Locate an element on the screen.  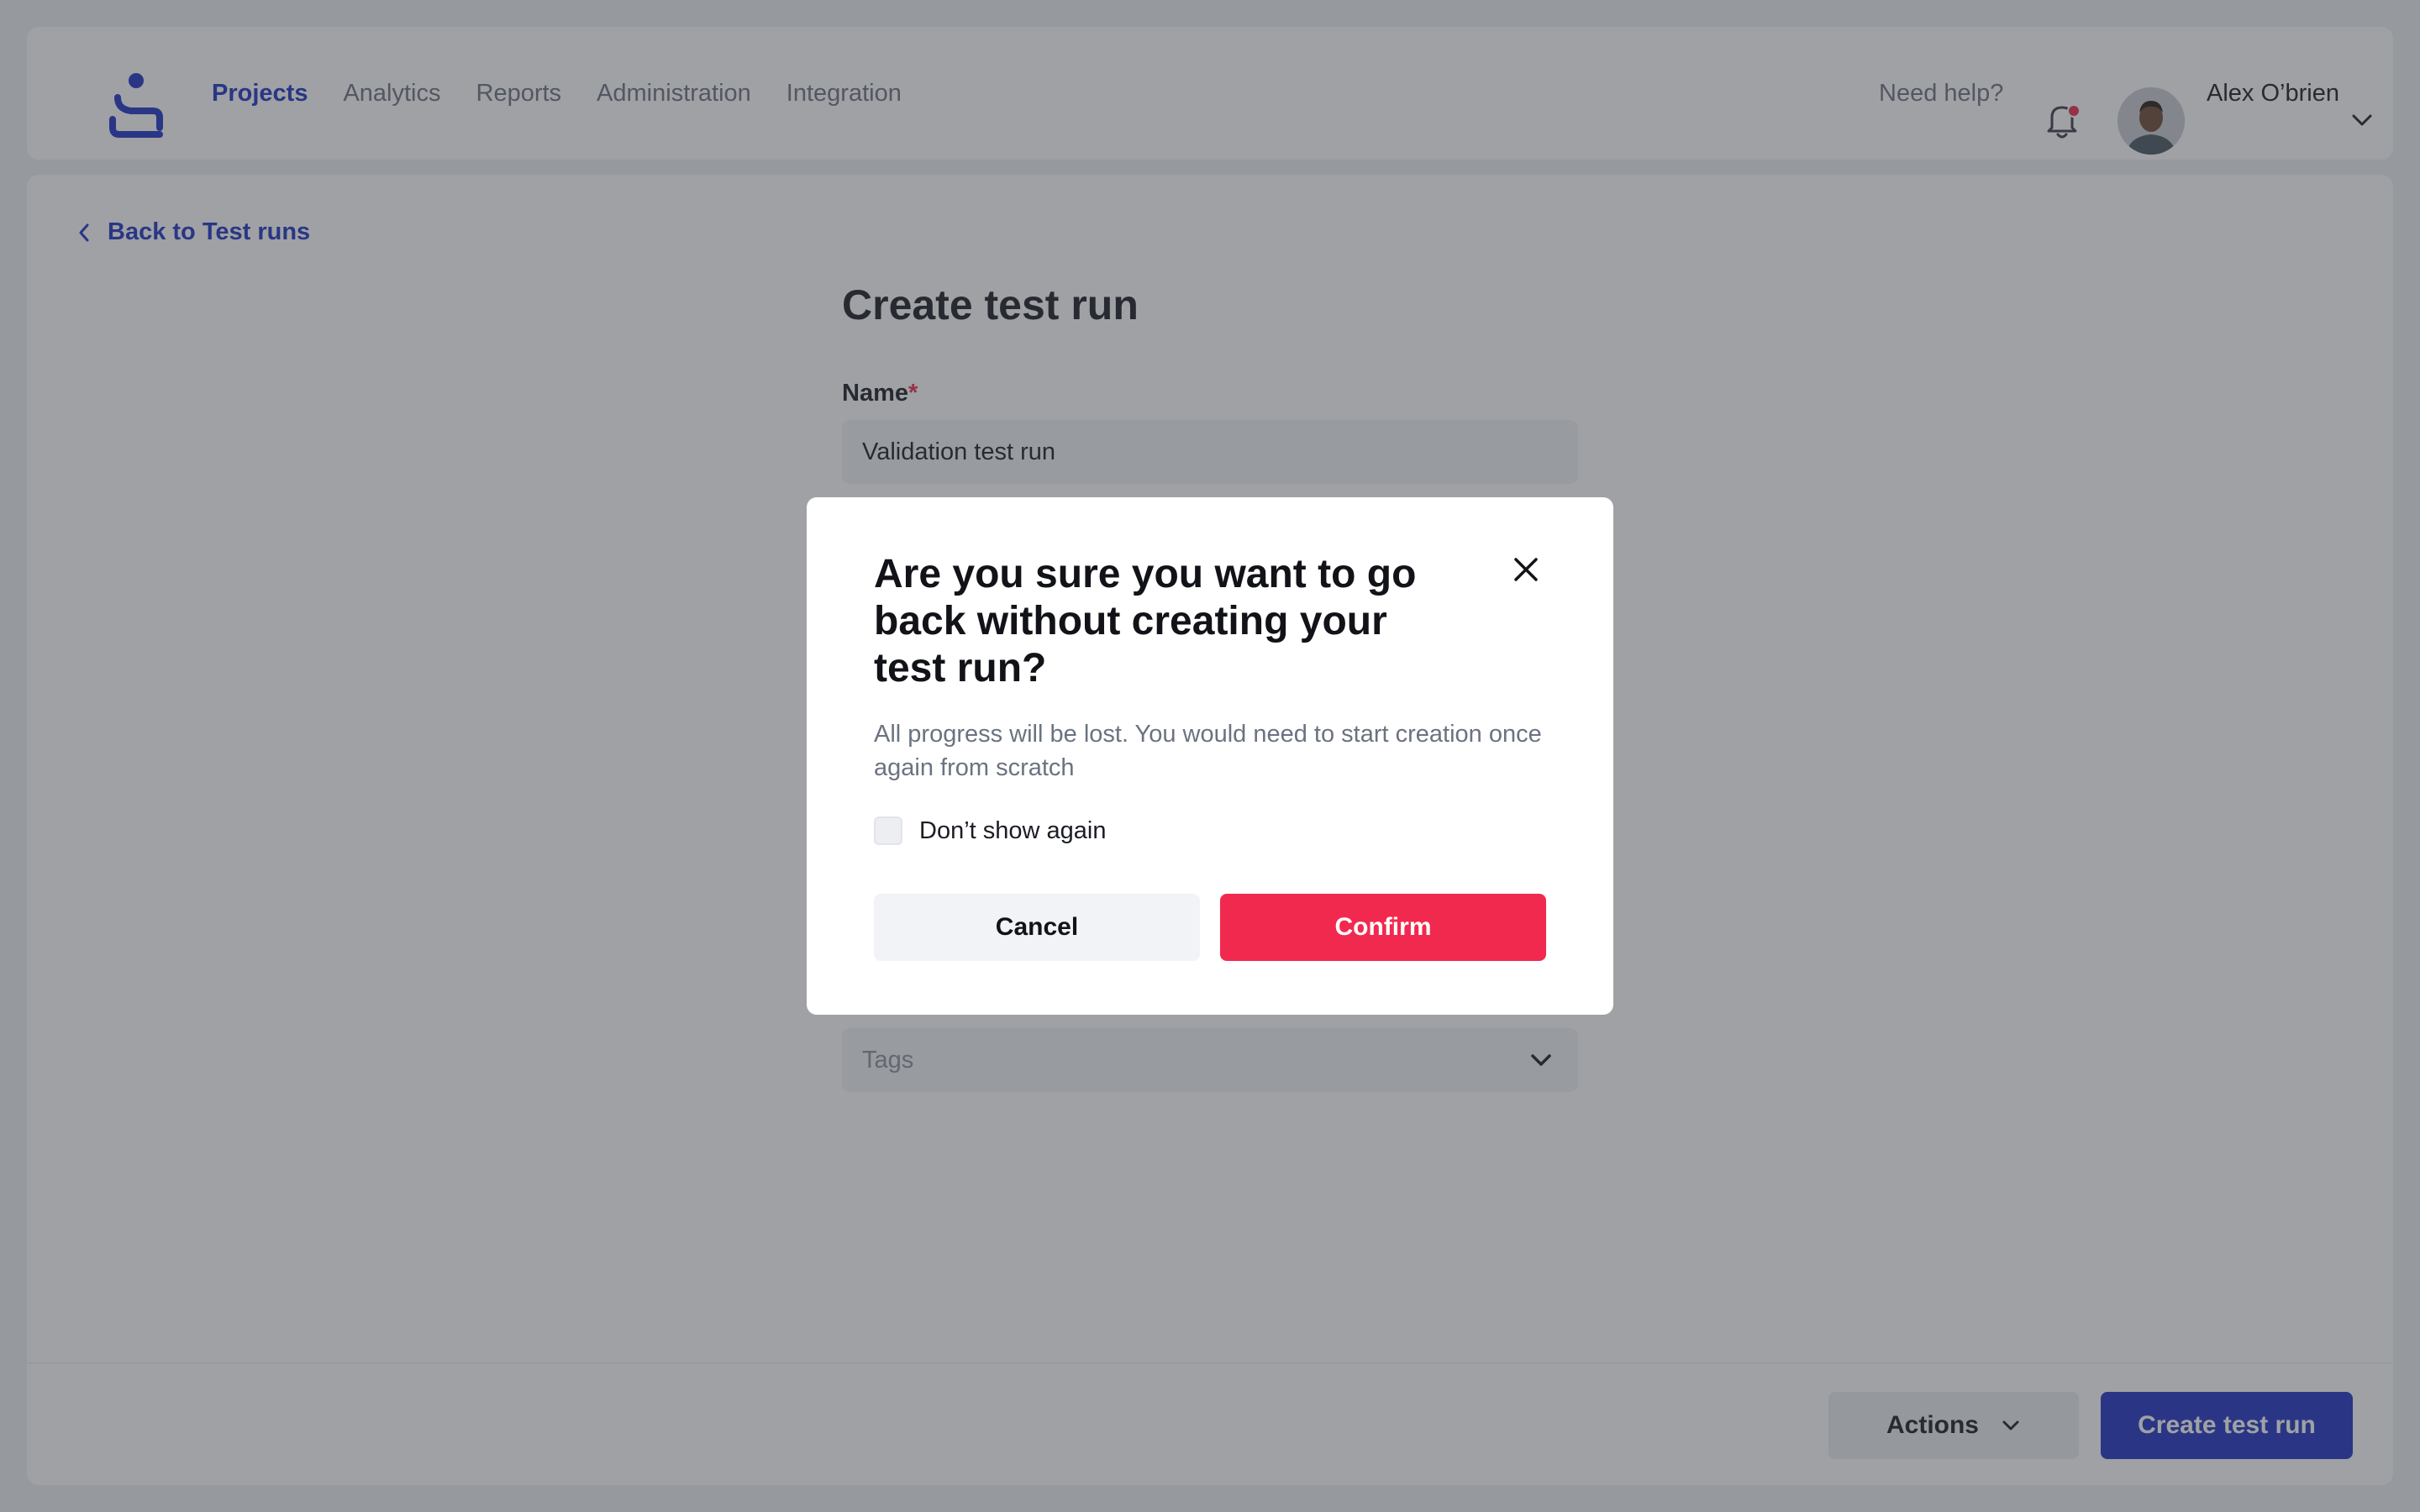
confirm-button: Confirm is located at coordinates (1383, 927).